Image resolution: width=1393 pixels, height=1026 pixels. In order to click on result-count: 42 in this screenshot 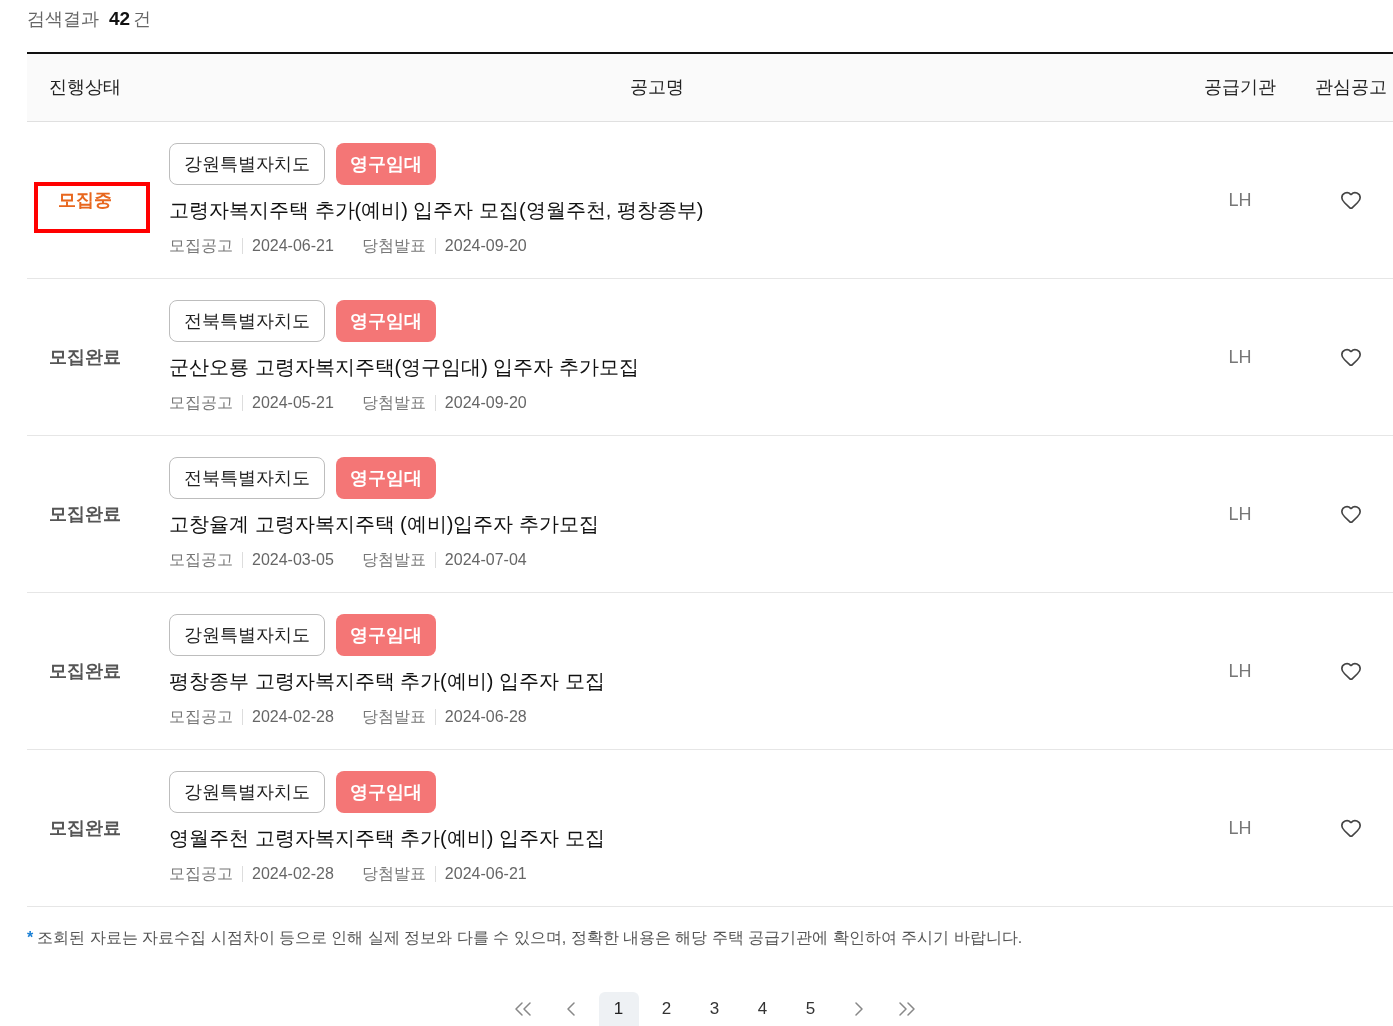, I will do `click(120, 19)`.